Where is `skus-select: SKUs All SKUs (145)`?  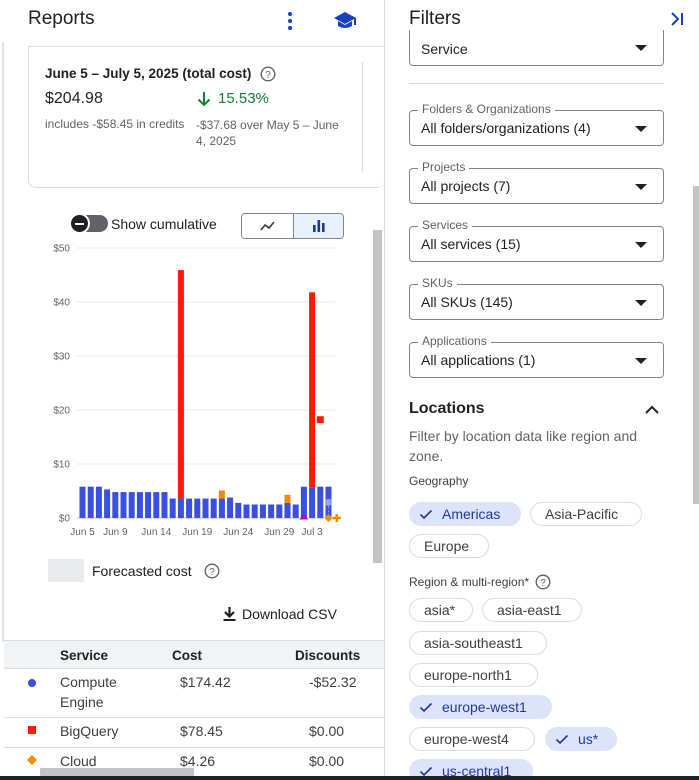
skus-select: SKUs All SKUs (145) is located at coordinates (536, 298).